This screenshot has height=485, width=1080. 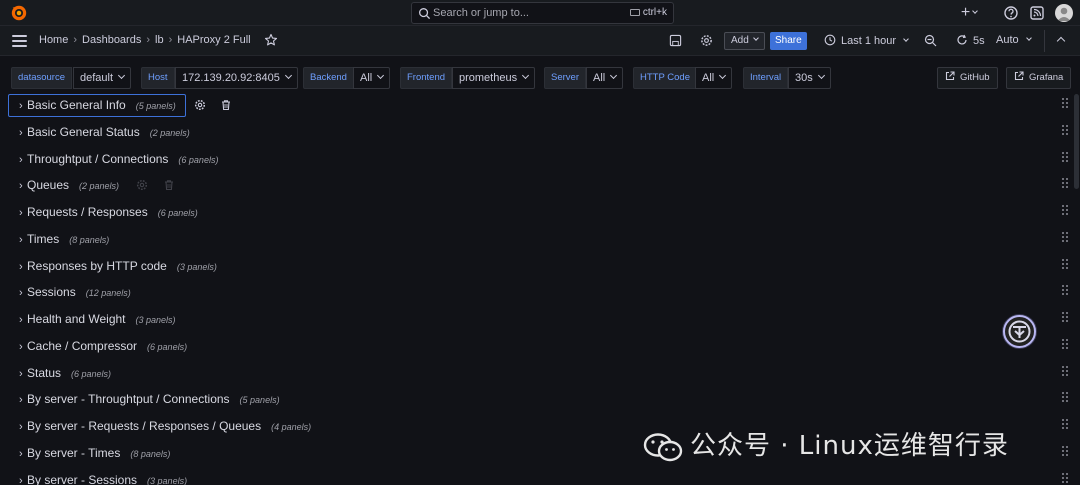 What do you see at coordinates (540, 319) in the screenshot?
I see `dashboard-row: › Health and Weight (3 panels)` at bounding box center [540, 319].